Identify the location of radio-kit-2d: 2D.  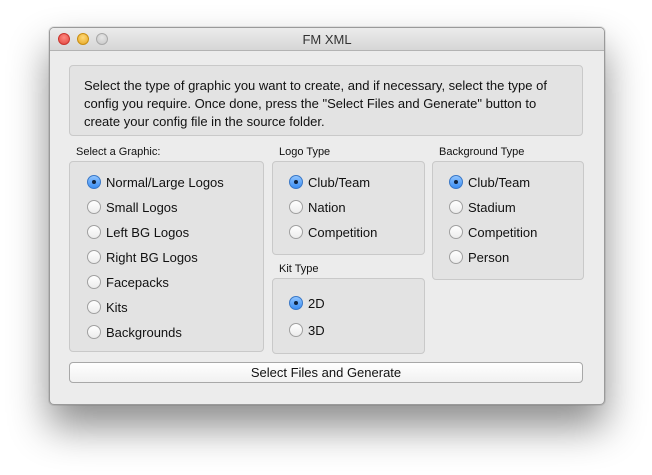
(307, 303).